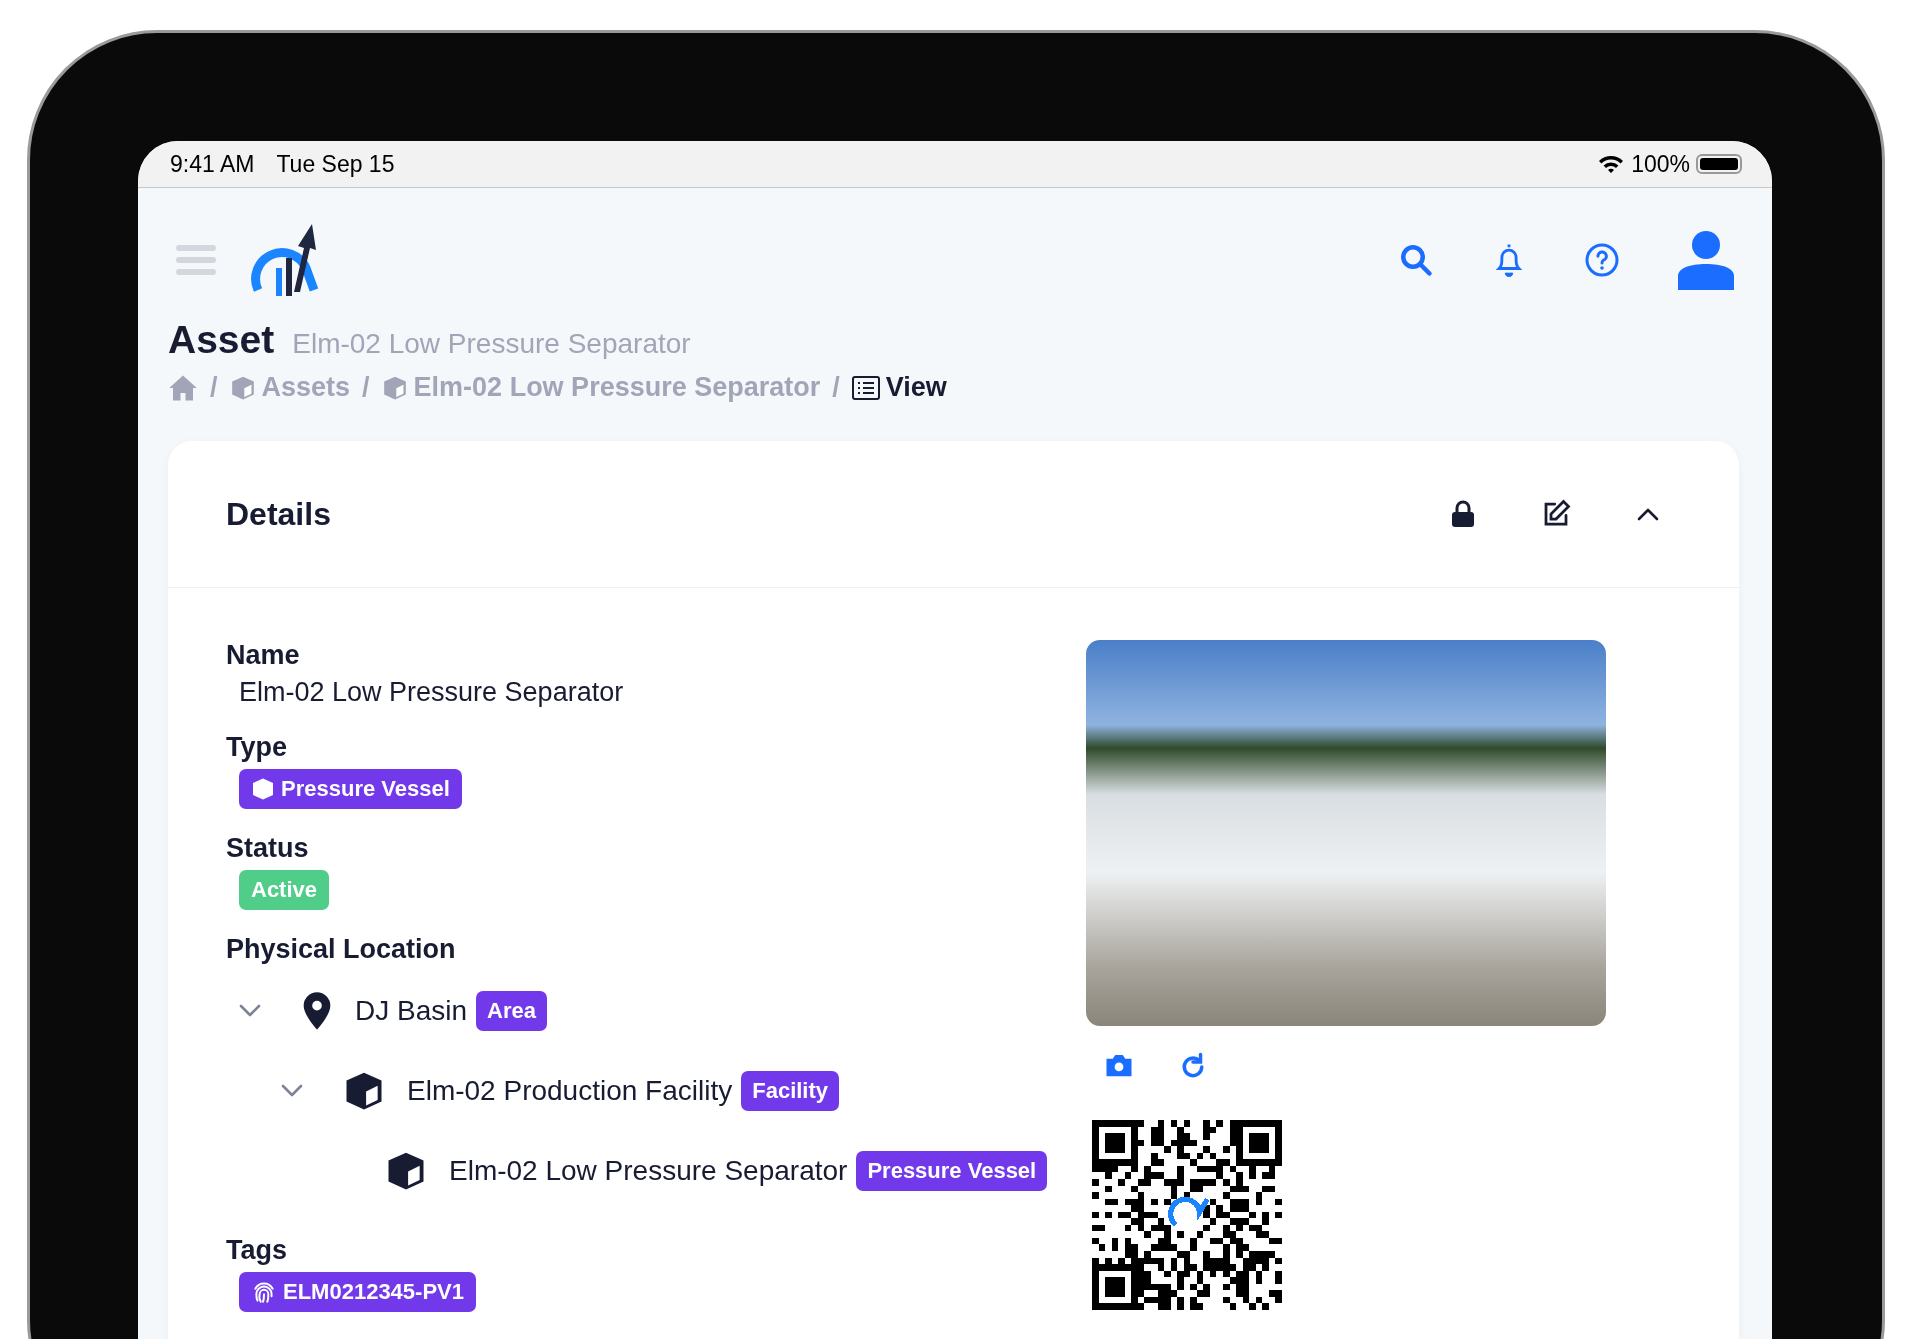 This screenshot has width=1914, height=1339. Describe the element at coordinates (865, 387) in the screenshot. I see `list-icon` at that location.